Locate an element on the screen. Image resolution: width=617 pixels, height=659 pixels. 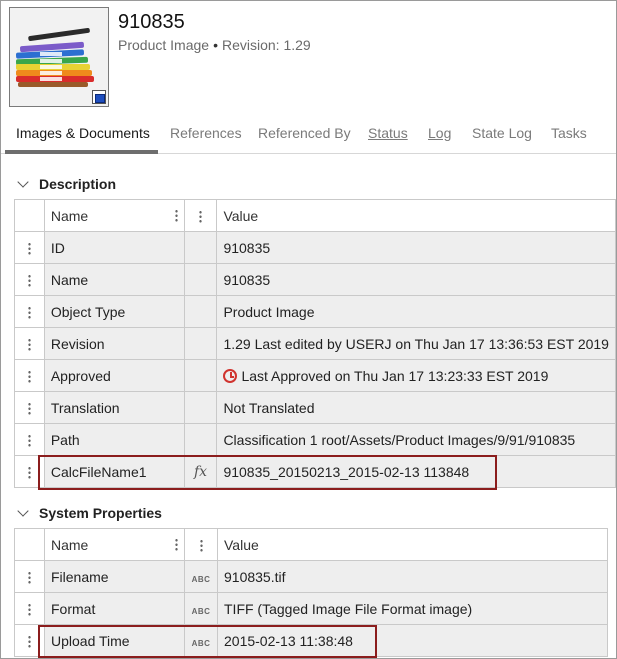
table-row: Object Type Product Image is located at coordinates (315, 311).